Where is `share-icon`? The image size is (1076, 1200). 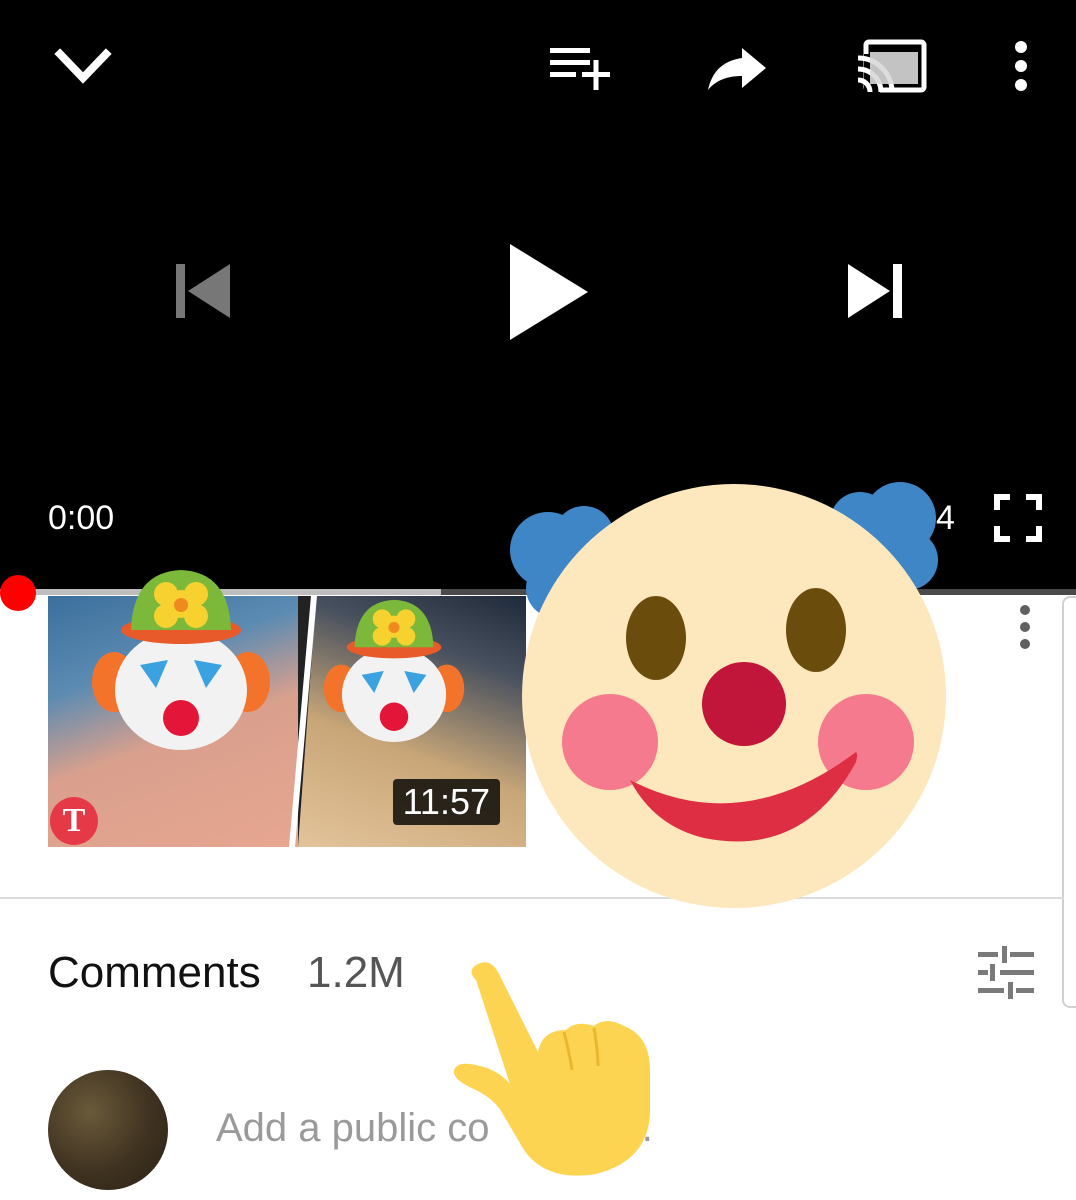 share-icon is located at coordinates (737, 69).